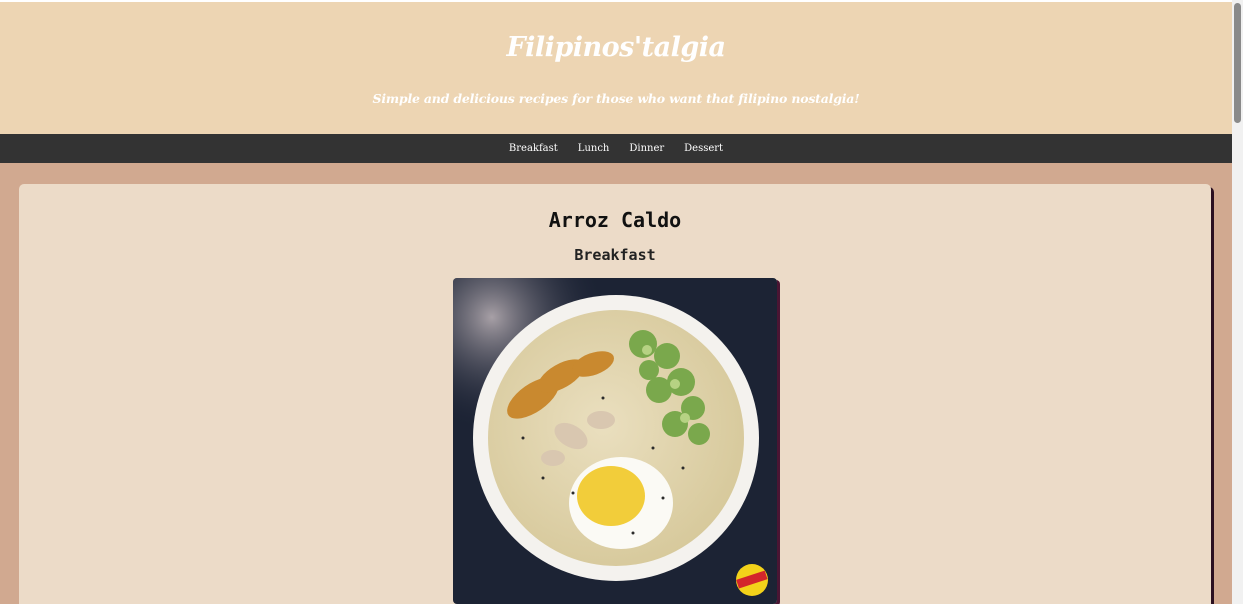 This screenshot has width=1243, height=604. Describe the element at coordinates (616, 148) in the screenshot. I see `nav-bar: Breakfast Lunch Dinner Dessert` at that location.